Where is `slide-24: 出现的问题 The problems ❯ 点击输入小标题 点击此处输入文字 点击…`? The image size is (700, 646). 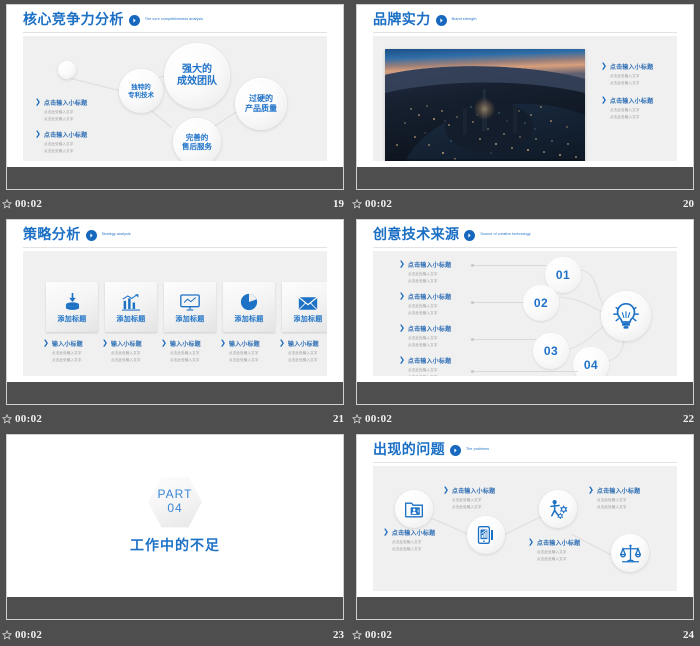
slide-24: 出现的问题 The problems ❯ 点击输入小标题 点击此处输入文字 点击… is located at coordinates (525, 527).